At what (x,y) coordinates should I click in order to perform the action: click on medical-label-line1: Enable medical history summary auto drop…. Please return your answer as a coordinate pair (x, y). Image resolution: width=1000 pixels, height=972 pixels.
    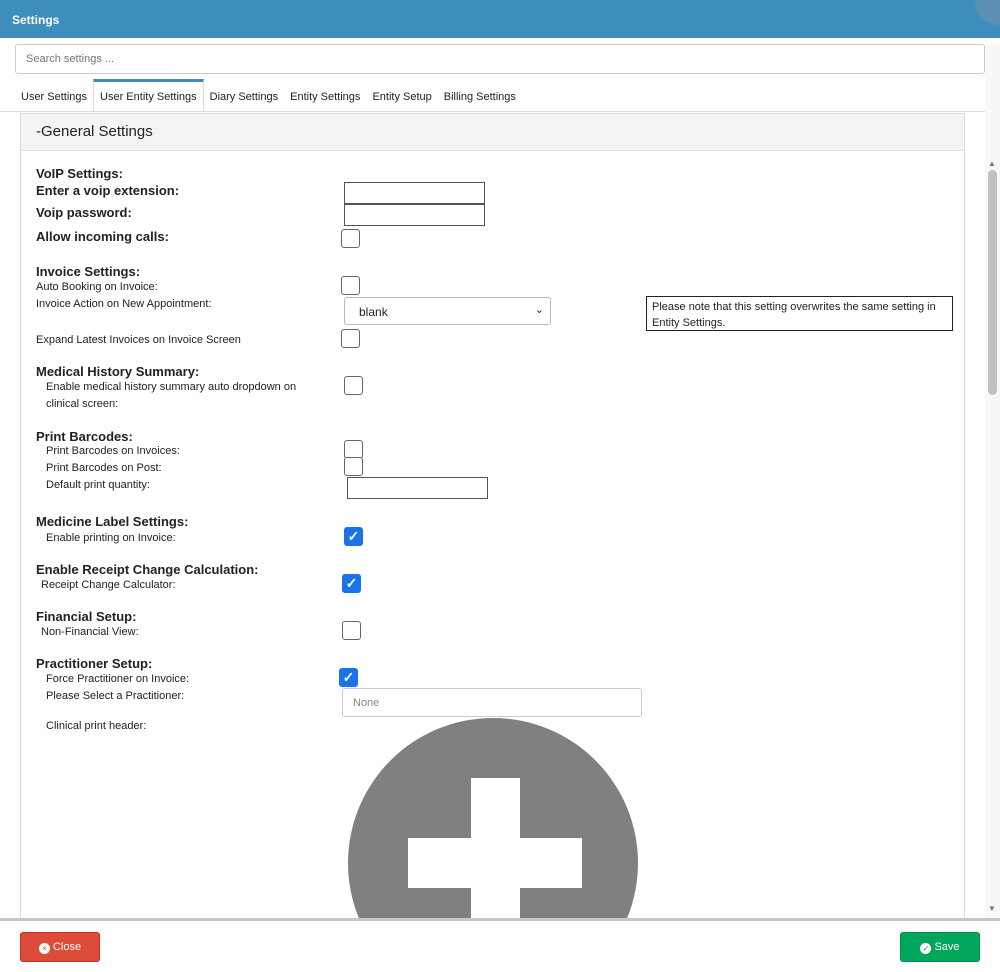
    Looking at the image, I should click on (171, 387).